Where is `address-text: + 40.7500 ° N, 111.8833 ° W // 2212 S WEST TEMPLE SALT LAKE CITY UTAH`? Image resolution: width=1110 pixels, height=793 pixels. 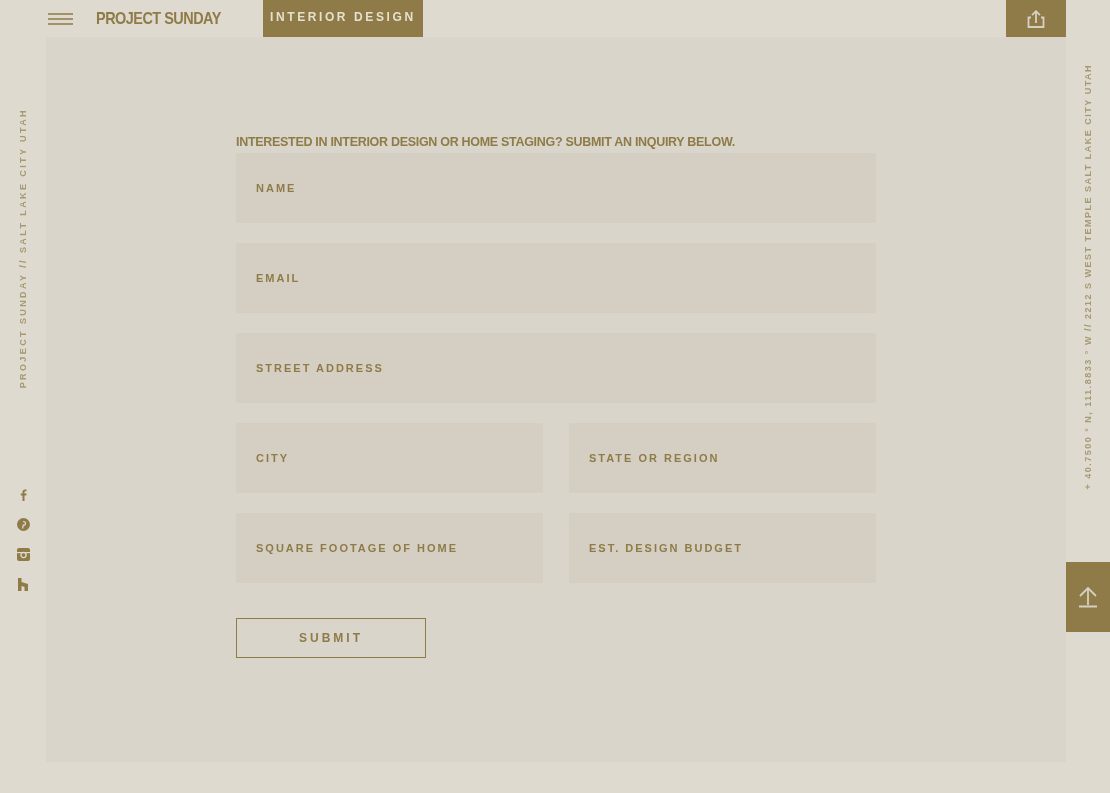
address-text: + 40.7500 ° N, 111.8833 ° W // 2212 S WEST TEMPLE SALT LAKE CITY UTAH is located at coordinates (1088, 277).